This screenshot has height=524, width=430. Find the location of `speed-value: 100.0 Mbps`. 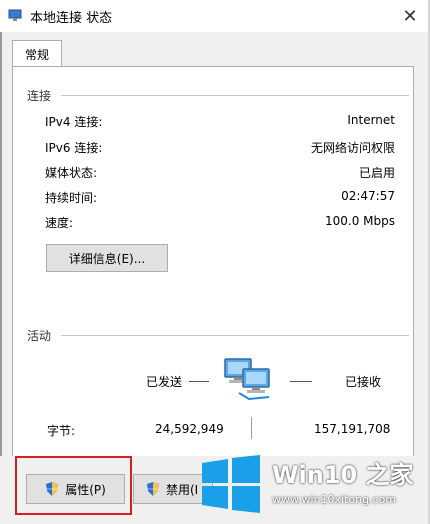

speed-value: 100.0 Mbps is located at coordinates (359, 221).